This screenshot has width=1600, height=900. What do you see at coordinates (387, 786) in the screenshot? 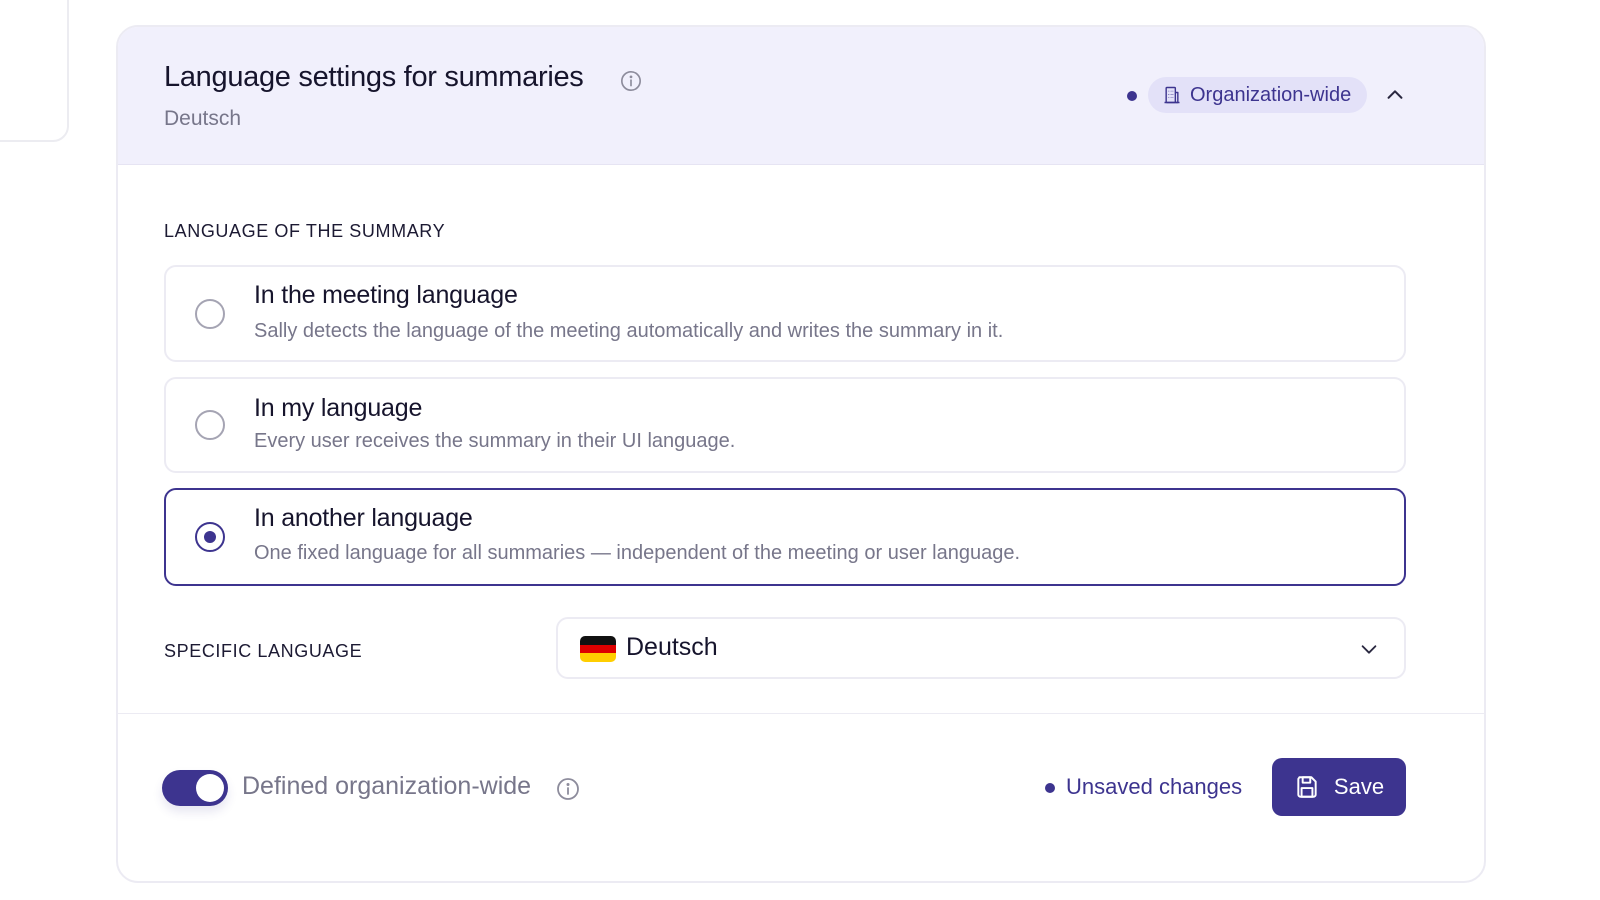
I see `toggle-label: Defined organization-wide` at bounding box center [387, 786].